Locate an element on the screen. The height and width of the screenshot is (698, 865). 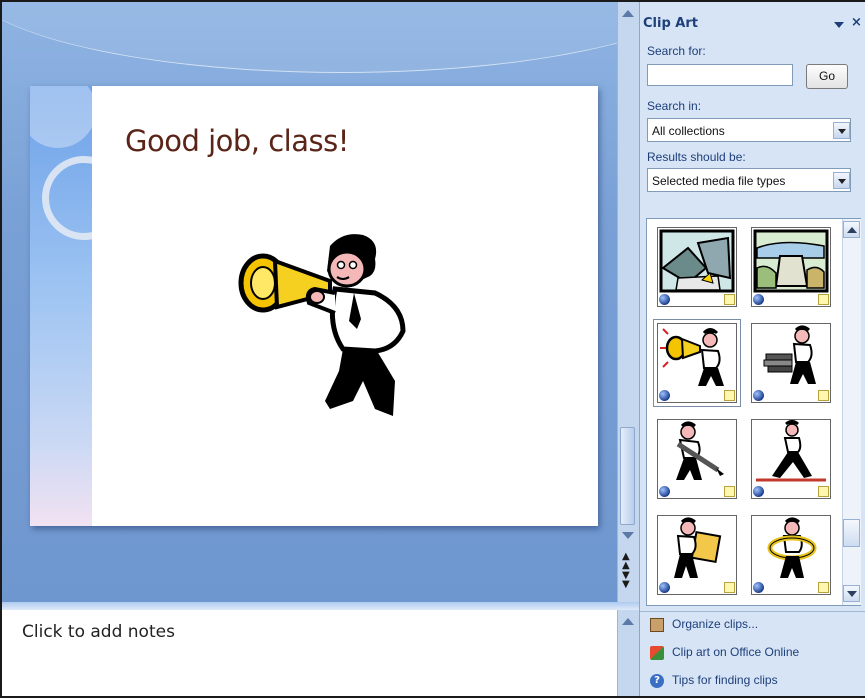
organize-clips-icon is located at coordinates (657, 625).